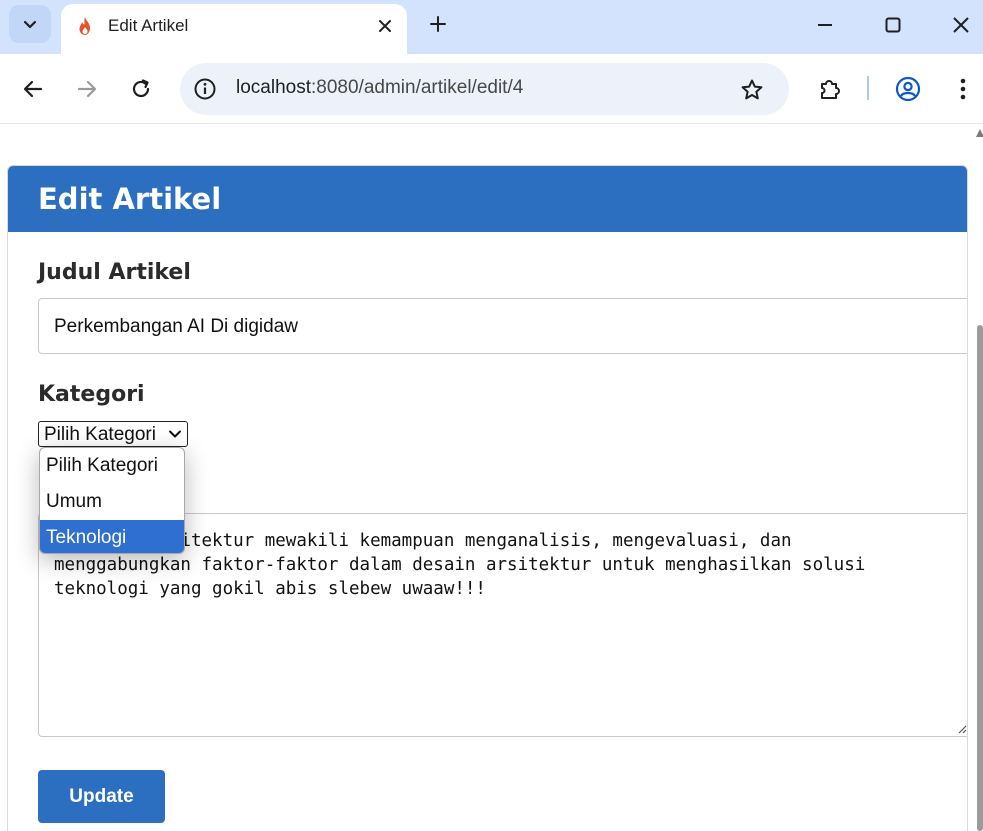 Image resolution: width=983 pixels, height=831 pixels. Describe the element at coordinates (112, 536) in the screenshot. I see `option-teknologi: Teknologi` at that location.